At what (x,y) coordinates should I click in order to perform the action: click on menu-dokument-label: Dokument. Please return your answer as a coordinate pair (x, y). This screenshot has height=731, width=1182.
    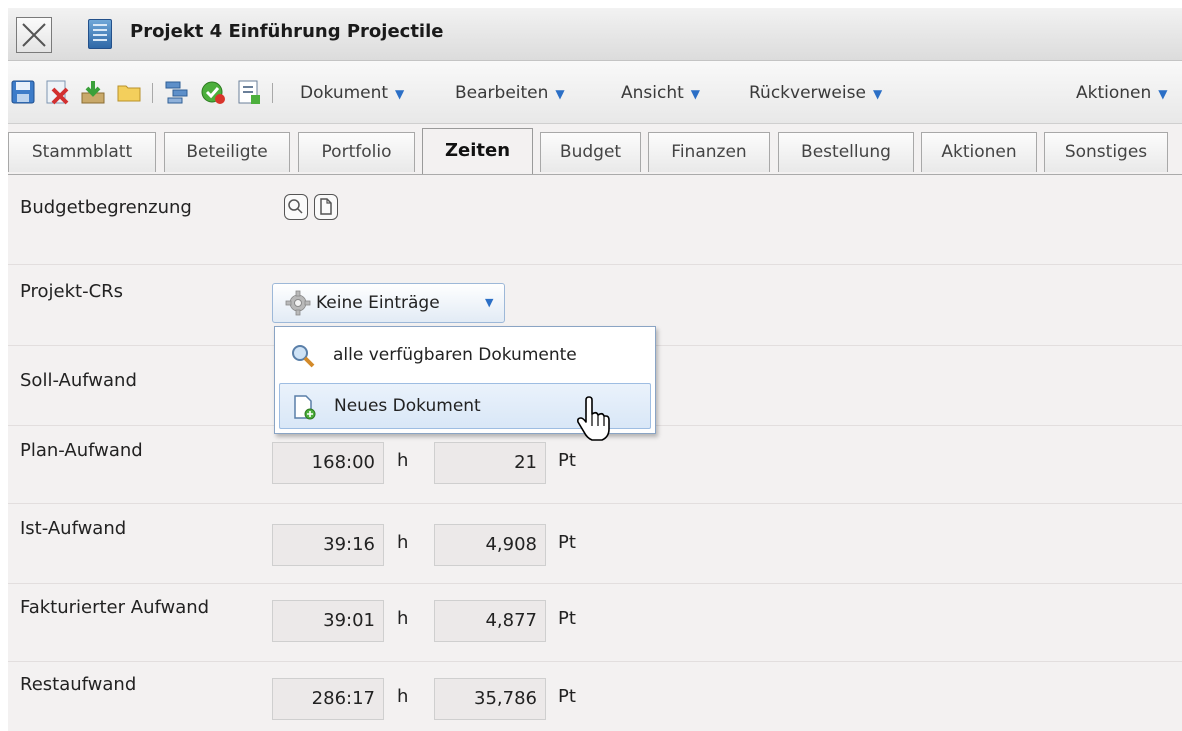
    Looking at the image, I should click on (344, 93).